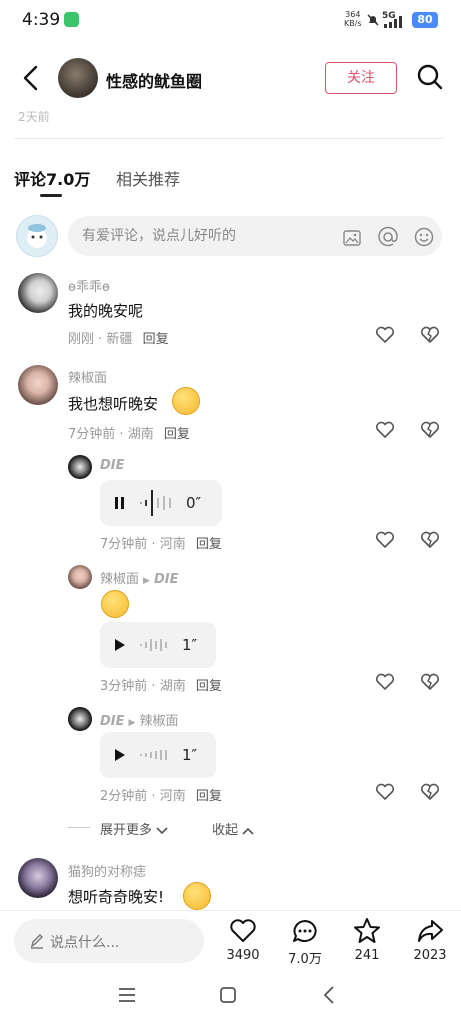  I want to click on tab-related: 相关推荐, so click(148, 178).